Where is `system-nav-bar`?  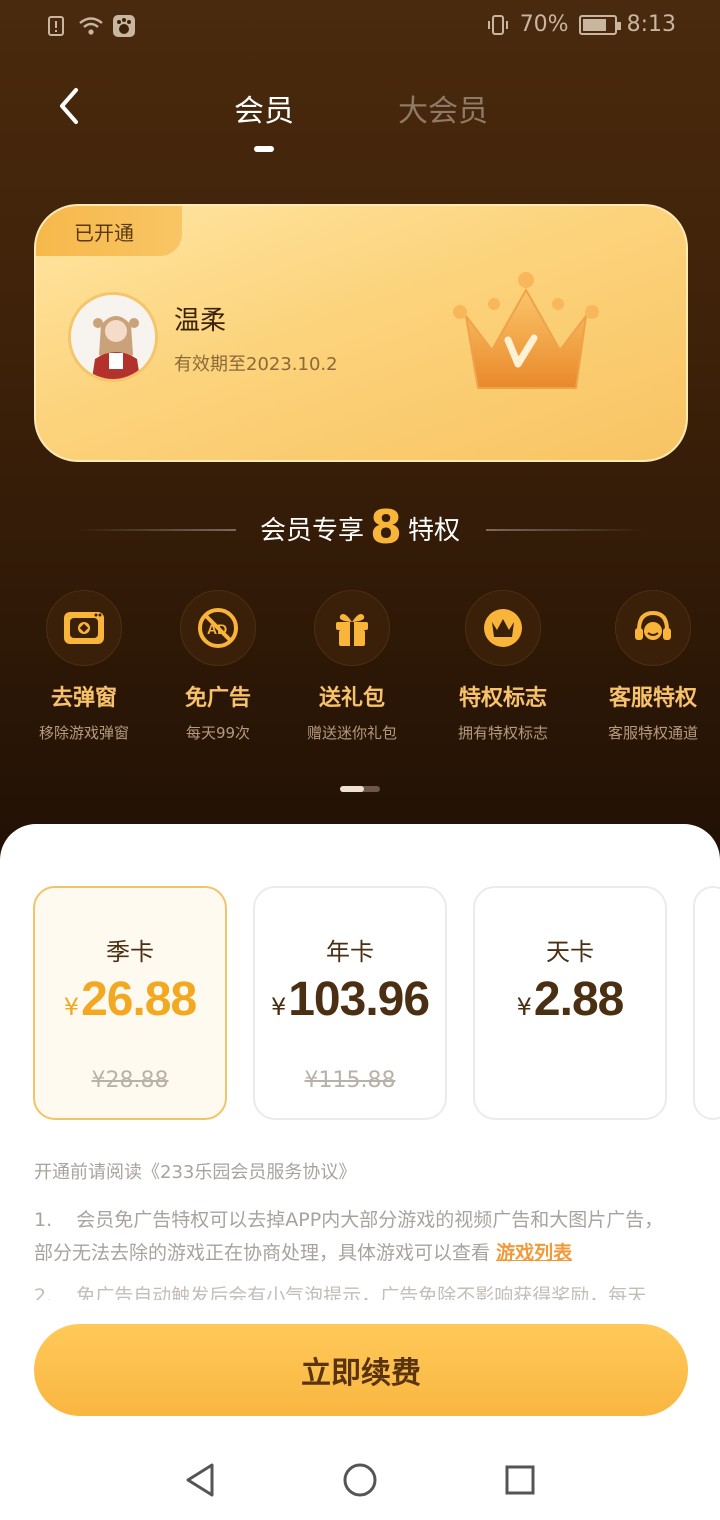 system-nav-bar is located at coordinates (360, 1480).